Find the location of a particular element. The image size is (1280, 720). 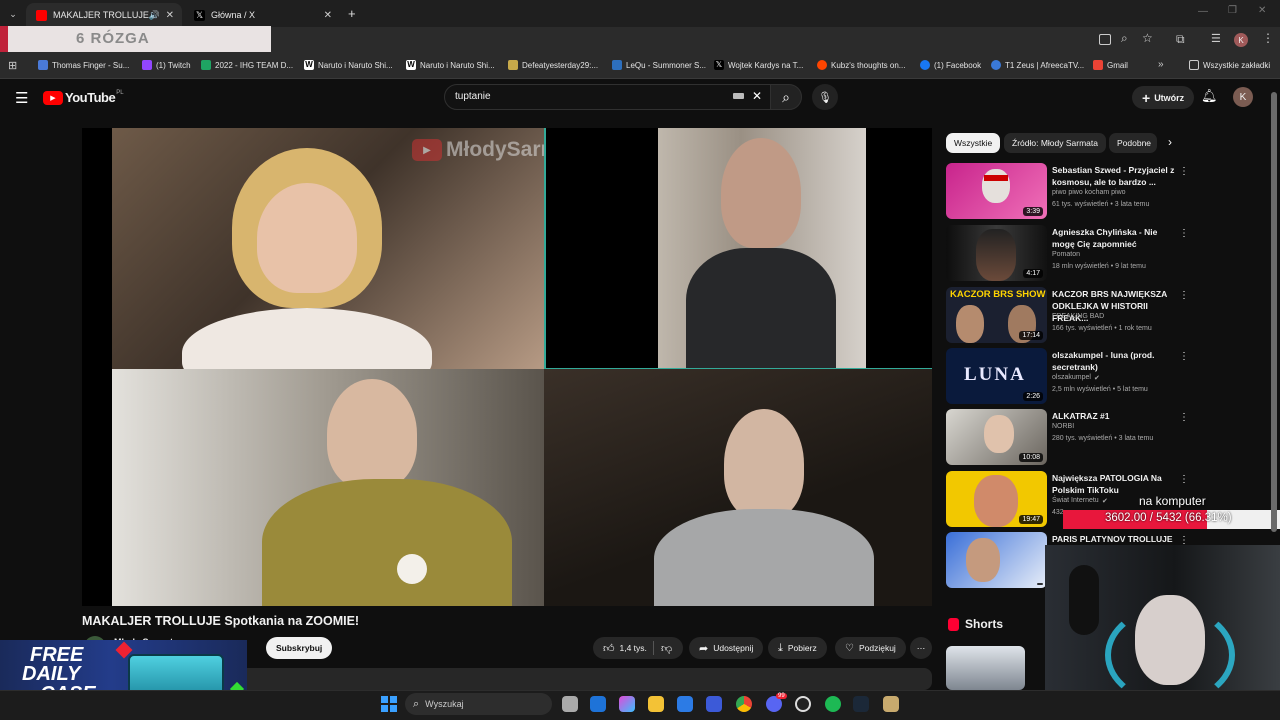

create-button: + Utwórz is located at coordinates (1163, 97).